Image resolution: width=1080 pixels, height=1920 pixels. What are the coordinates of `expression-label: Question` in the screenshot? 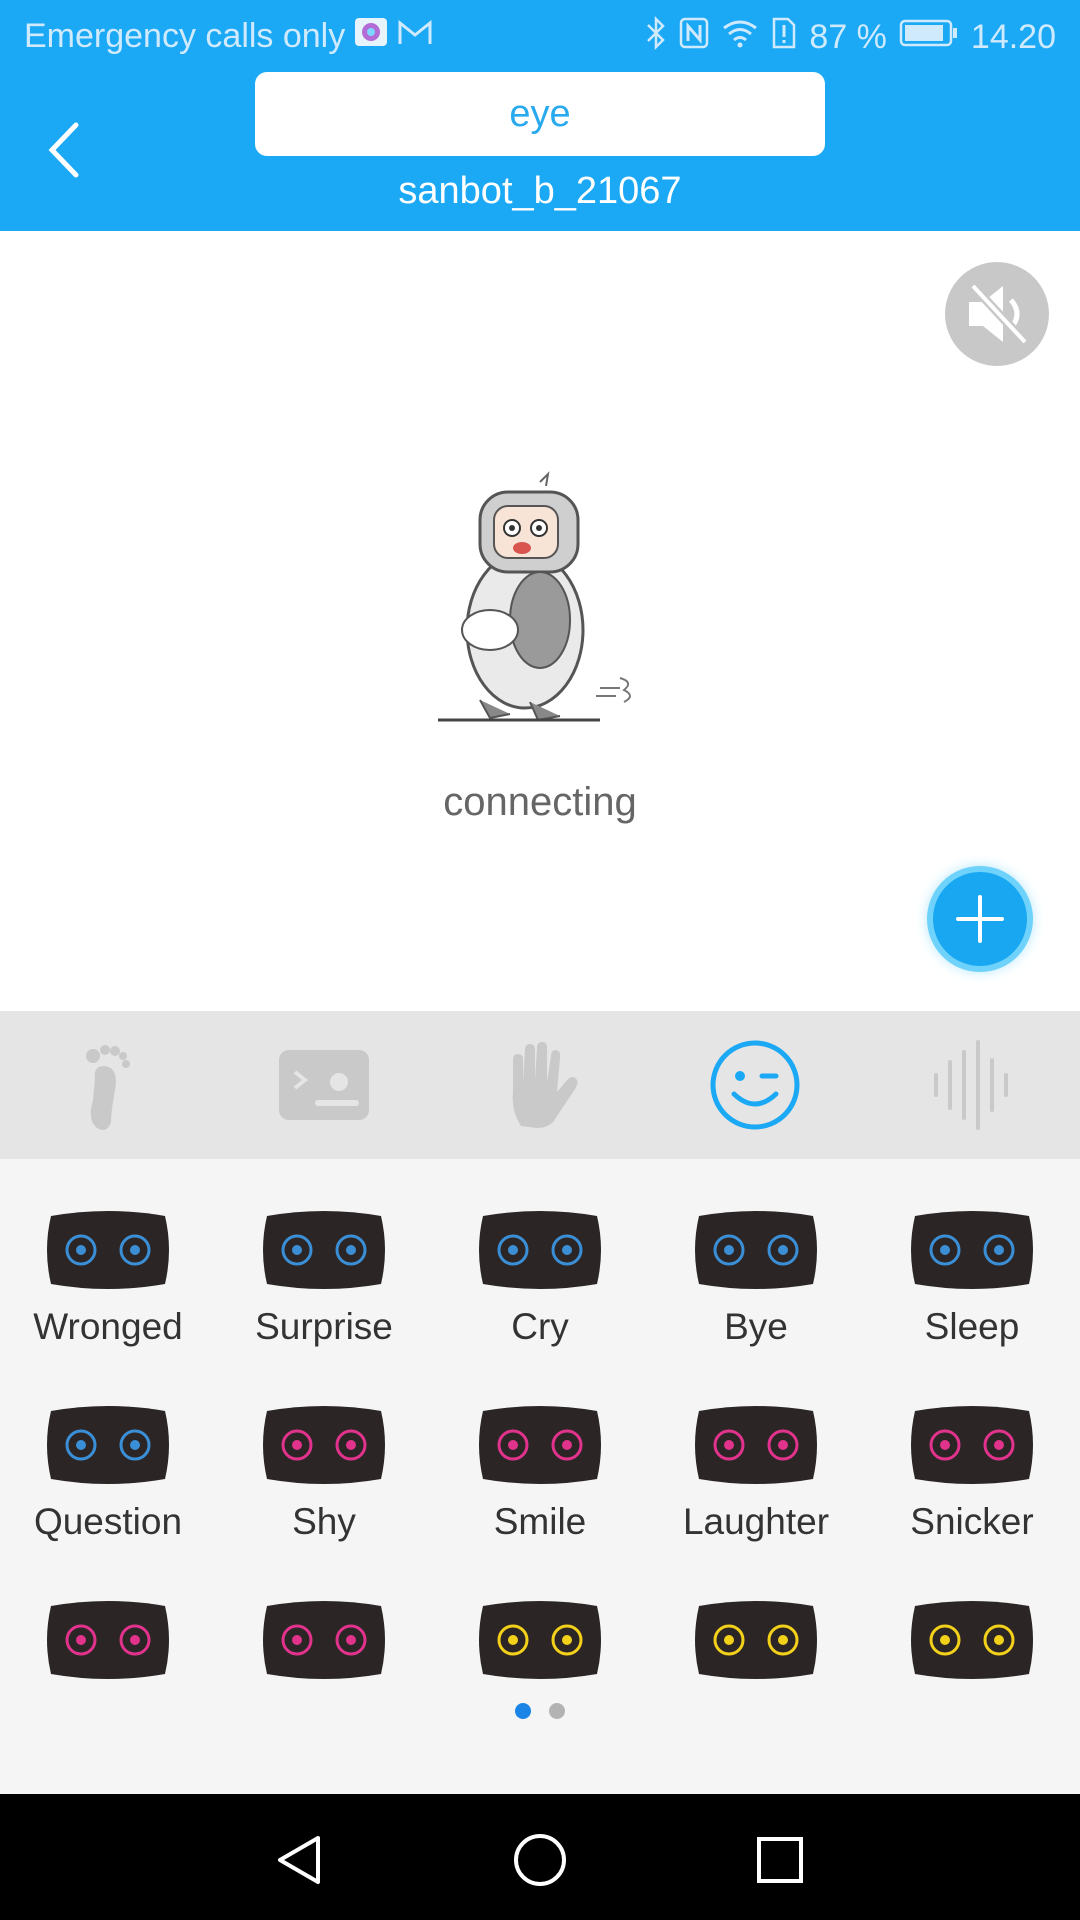 It's located at (108, 1521).